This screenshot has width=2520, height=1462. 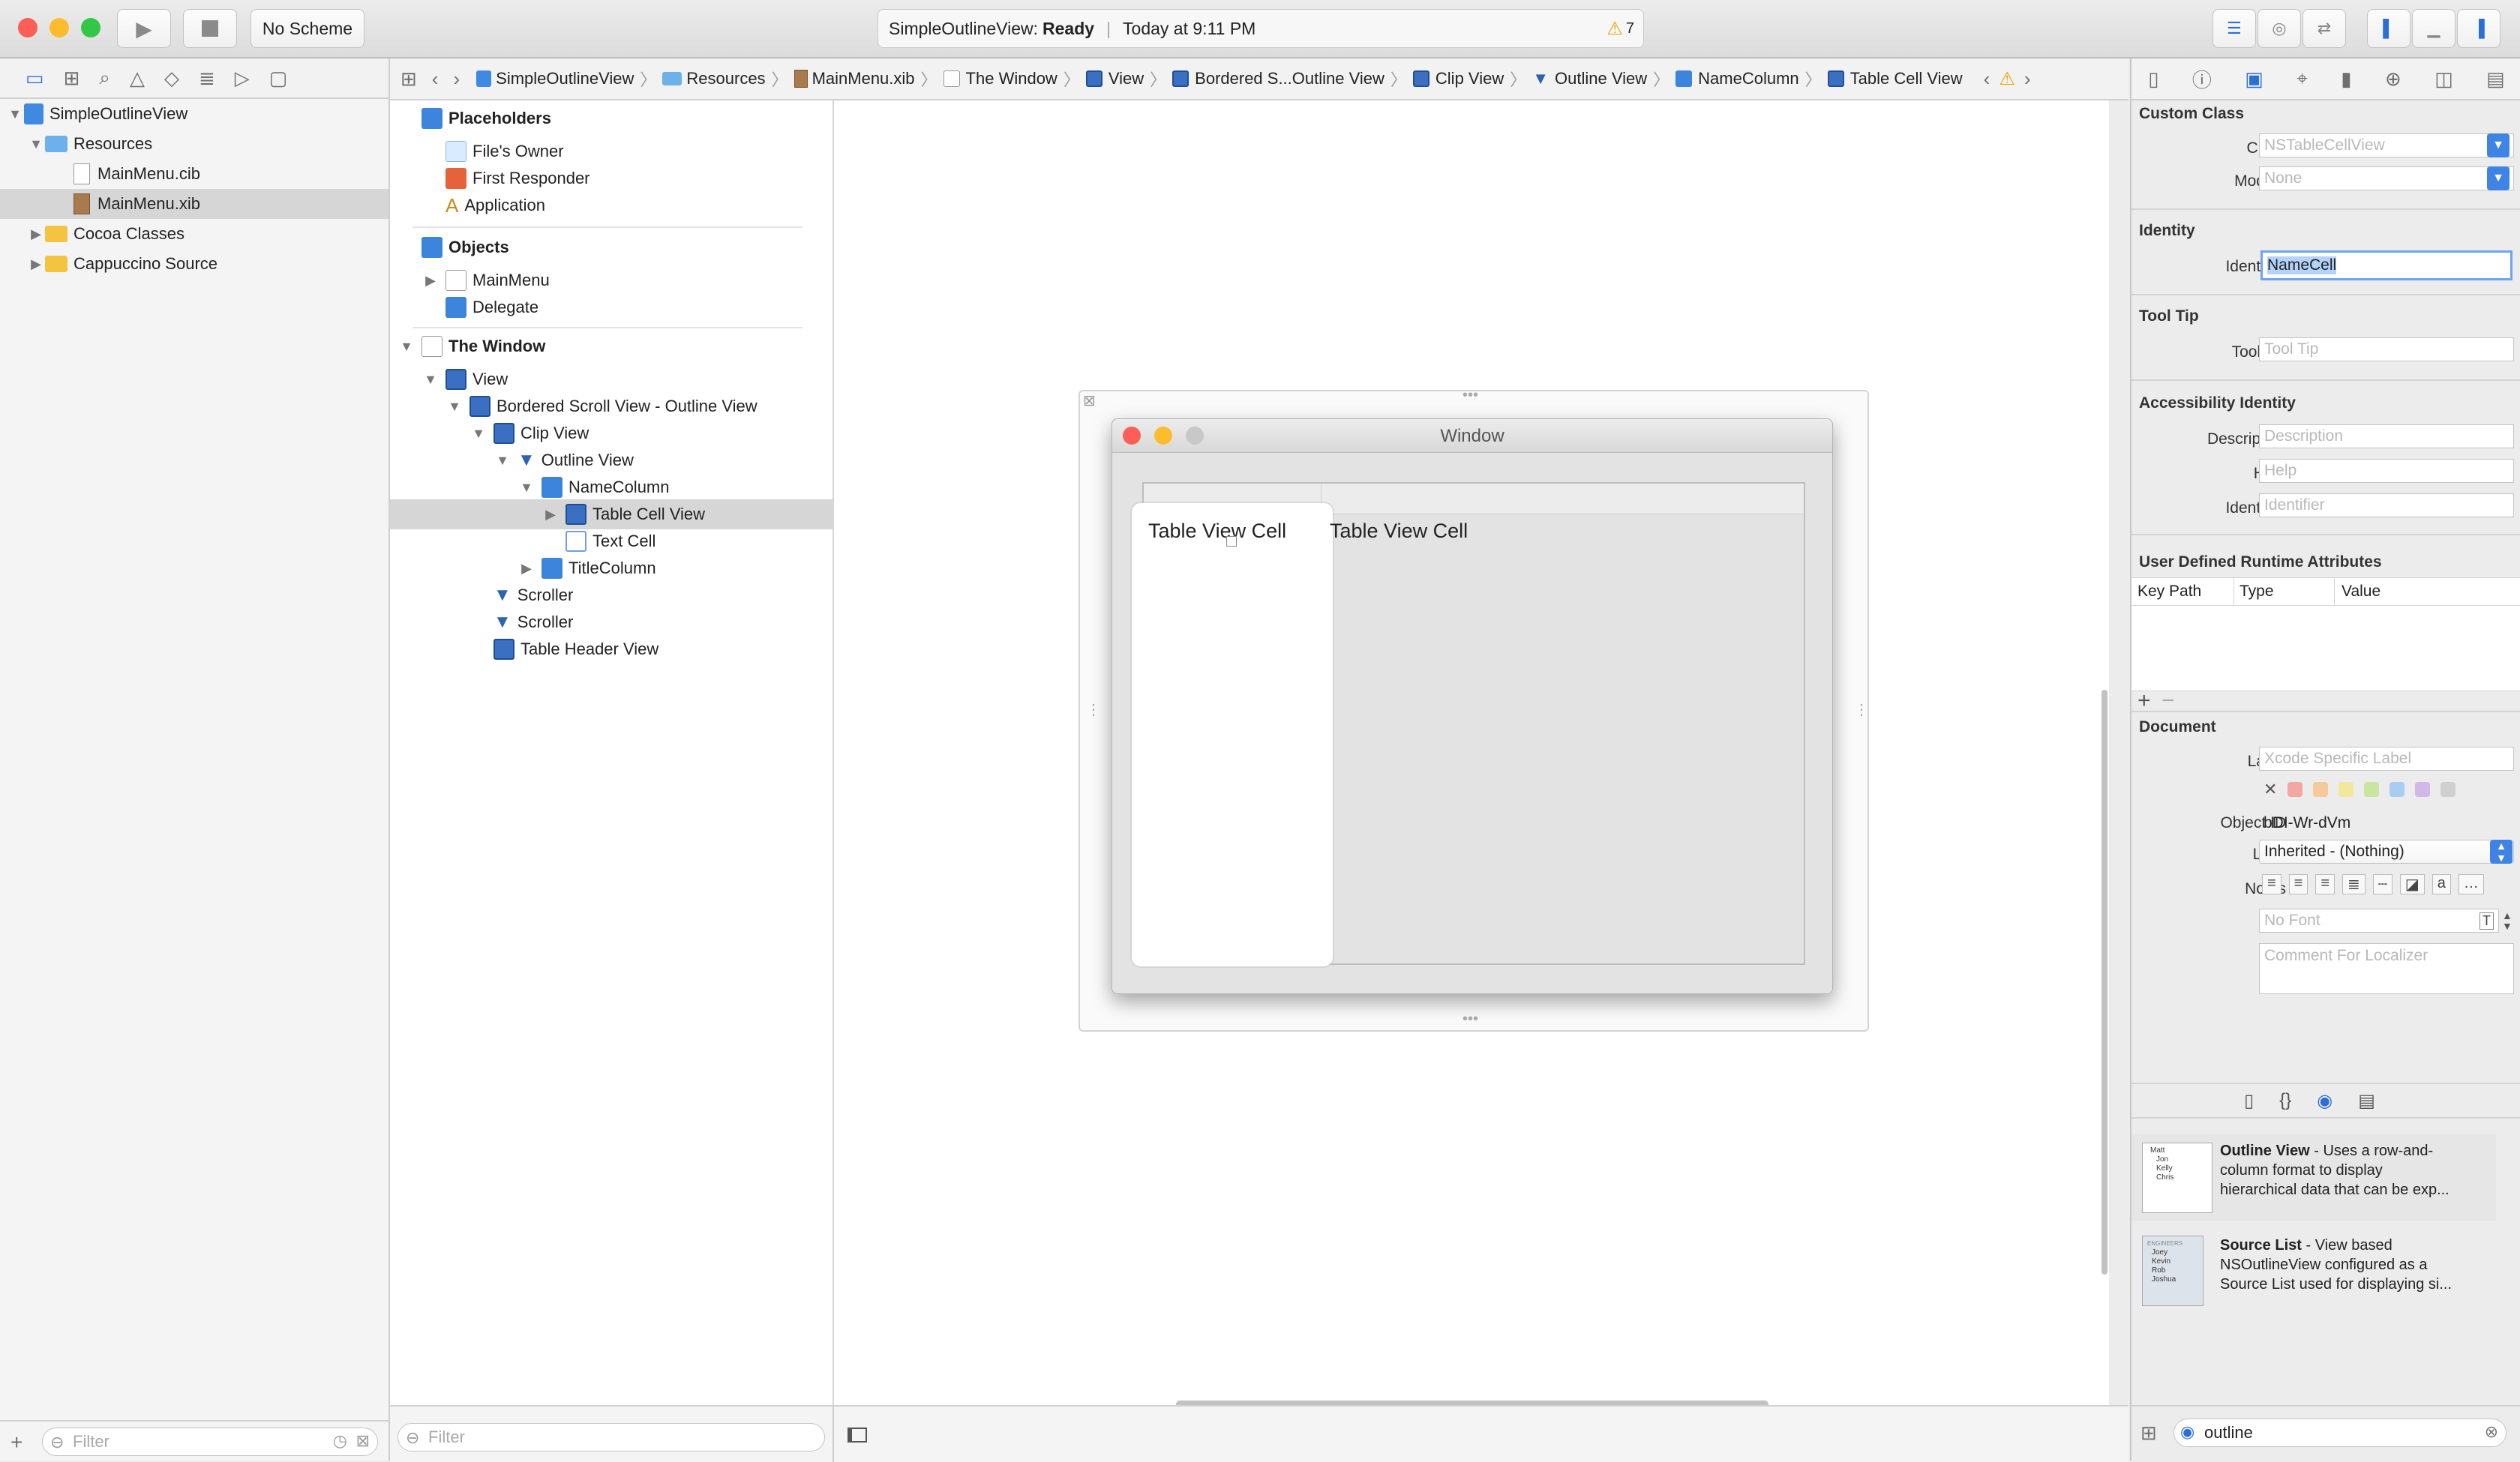 I want to click on outline-item-delegate: Delegate, so click(x=464, y=307).